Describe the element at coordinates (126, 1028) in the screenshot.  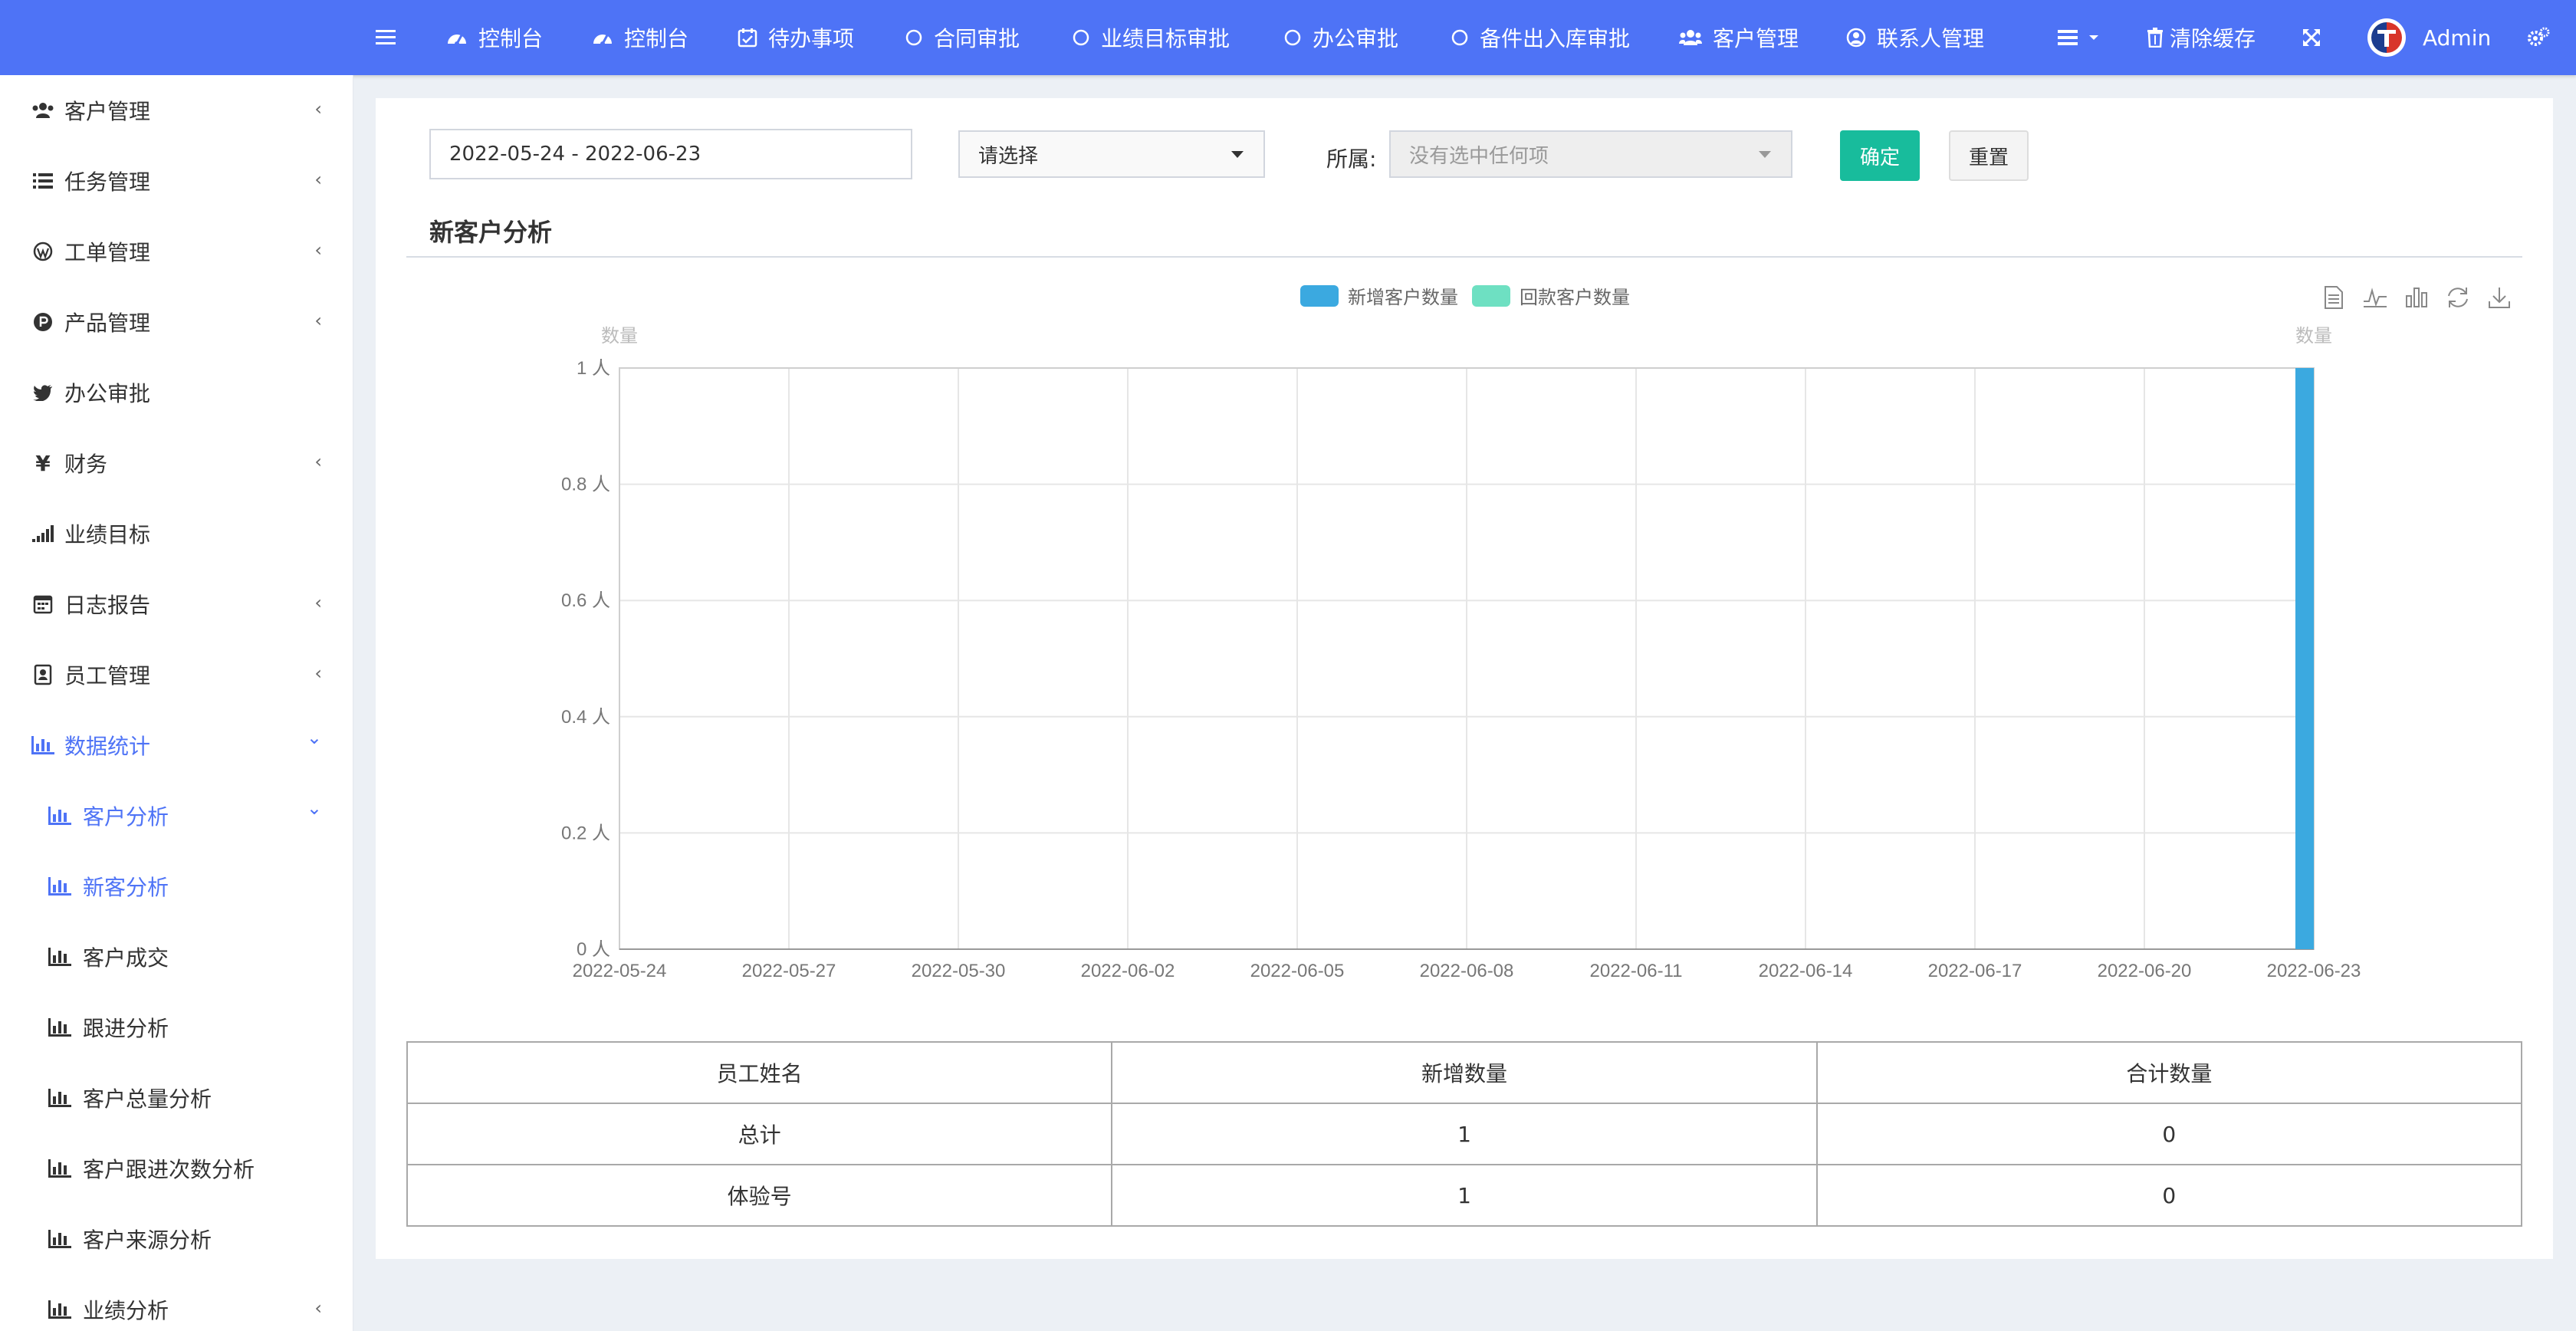
I see `sidebar-item-label: 跟进分析` at that location.